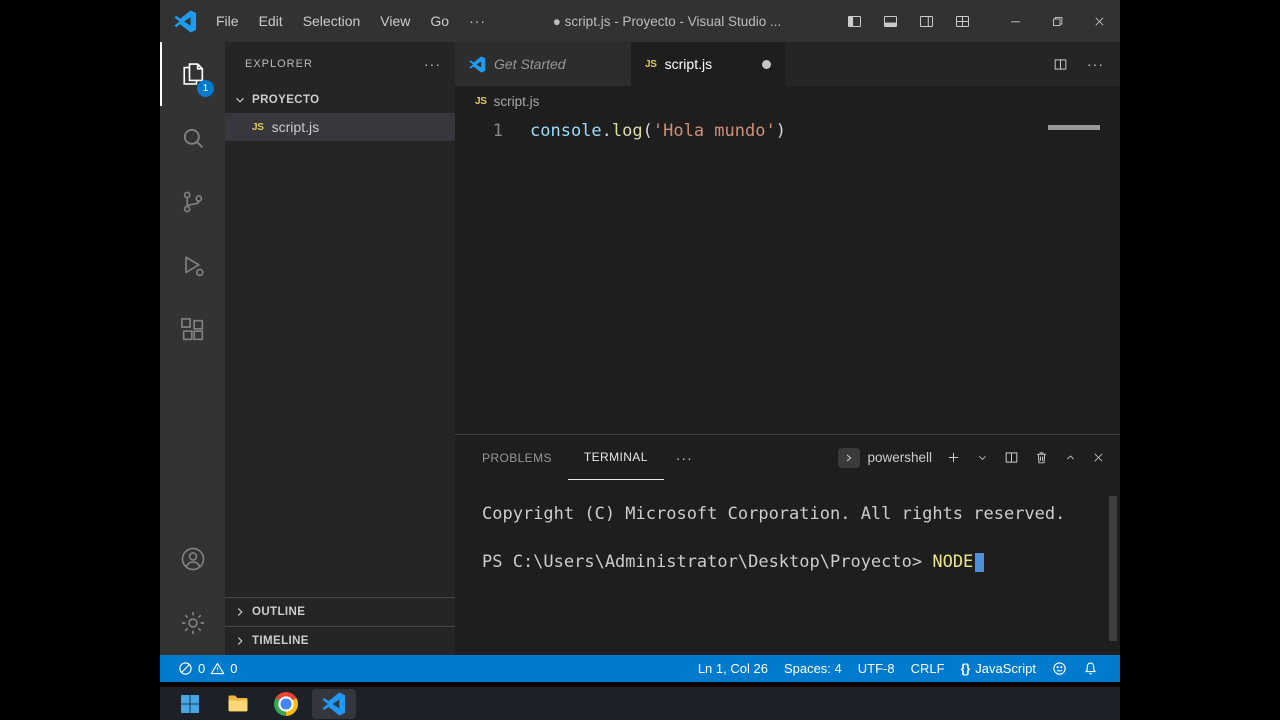 This screenshot has height=720, width=1280. What do you see at coordinates (192, 266) in the screenshot?
I see `activity-run-debug-button` at bounding box center [192, 266].